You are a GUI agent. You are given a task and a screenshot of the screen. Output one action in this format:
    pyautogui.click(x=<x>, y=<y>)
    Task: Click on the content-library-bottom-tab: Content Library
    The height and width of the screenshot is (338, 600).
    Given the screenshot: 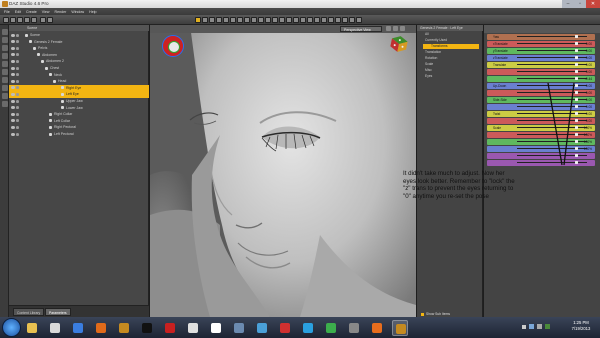 What is the action you would take?
    pyautogui.click(x=29, y=312)
    